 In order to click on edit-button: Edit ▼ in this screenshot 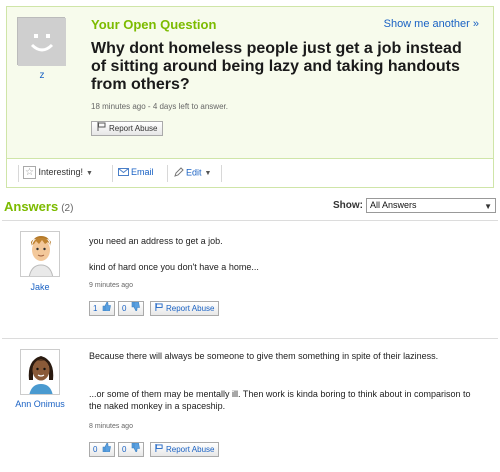, I will do `click(192, 173)`.